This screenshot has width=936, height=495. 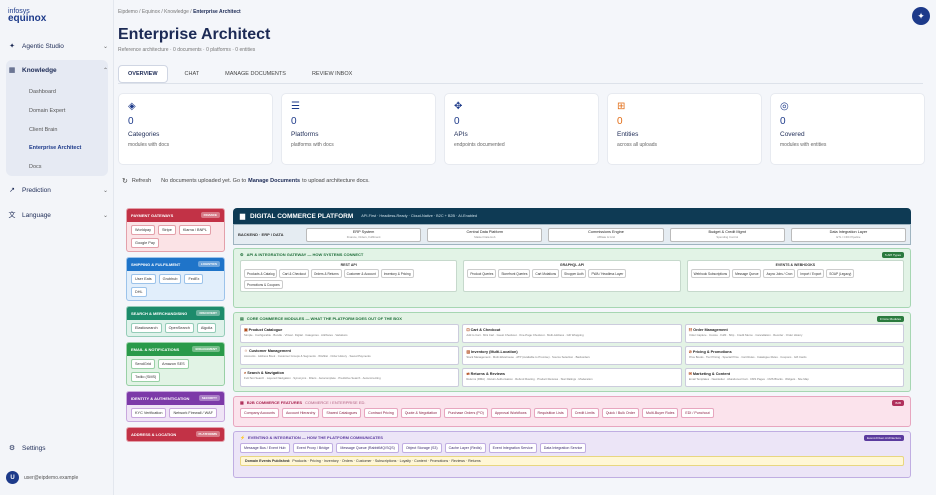 What do you see at coordinates (179, 328) in the screenshot?
I see `integration-chip: OpenSearch` at bounding box center [179, 328].